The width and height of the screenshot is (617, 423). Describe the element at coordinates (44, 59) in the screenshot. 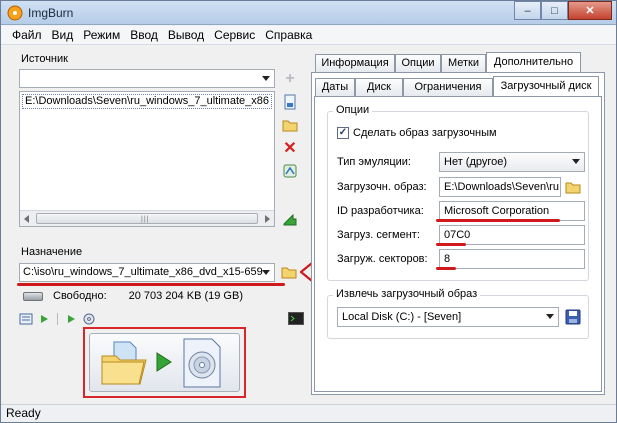

I see `source-label: Источник` at that location.